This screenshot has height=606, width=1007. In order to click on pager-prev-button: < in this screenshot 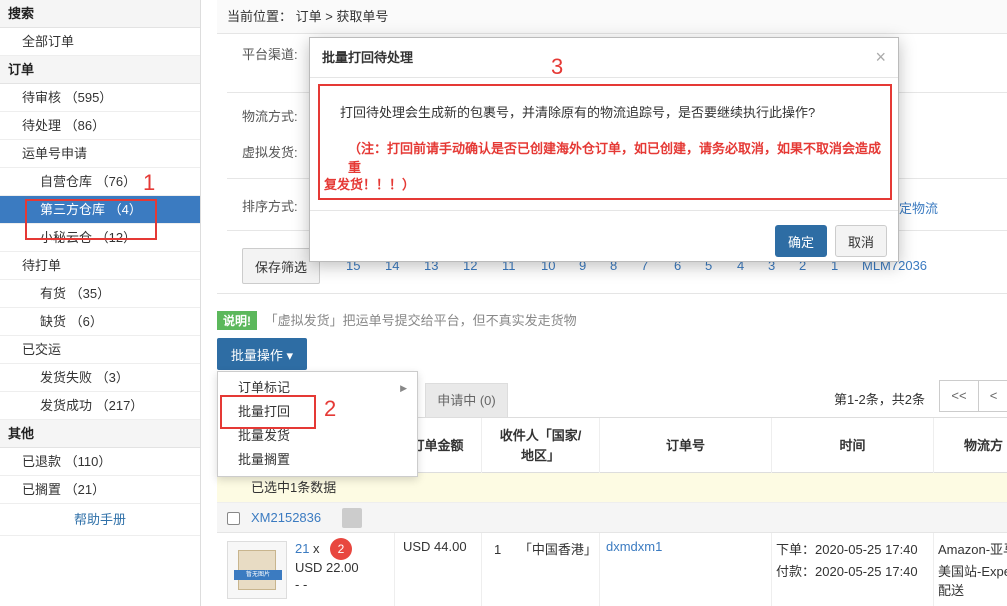, I will do `click(992, 396)`.